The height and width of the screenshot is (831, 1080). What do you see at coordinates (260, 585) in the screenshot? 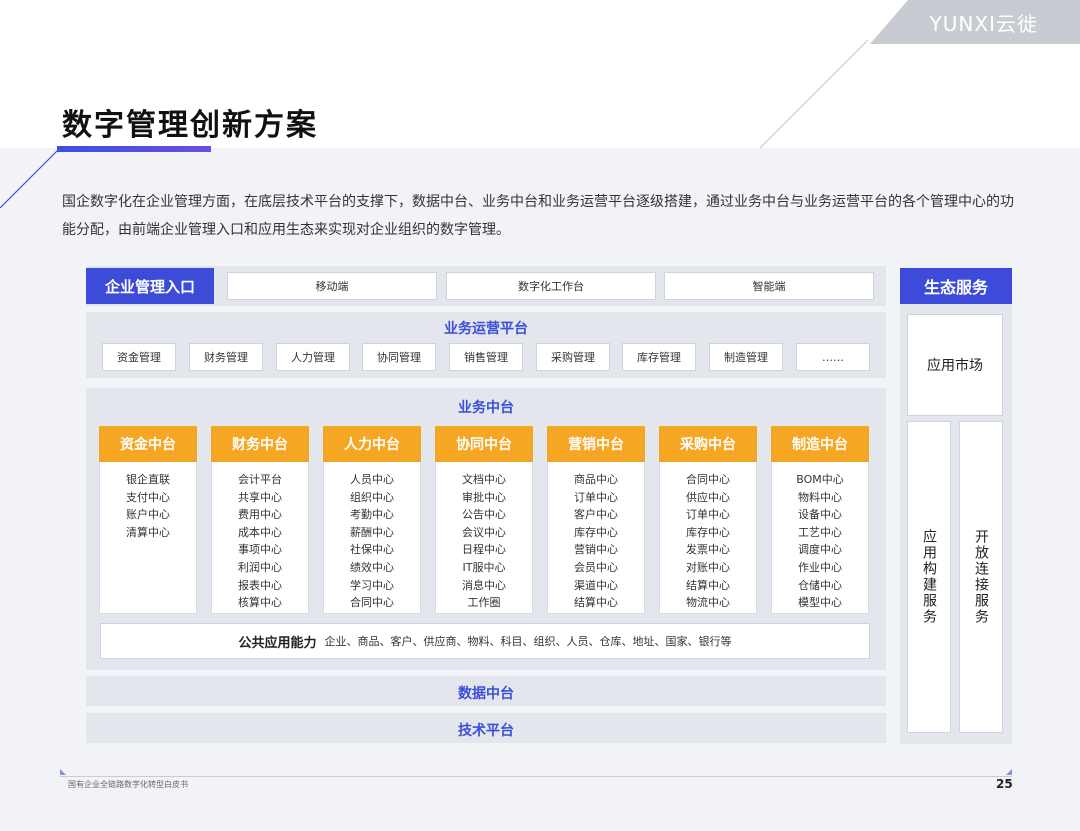
I see `center-item: 报表中心` at bounding box center [260, 585].